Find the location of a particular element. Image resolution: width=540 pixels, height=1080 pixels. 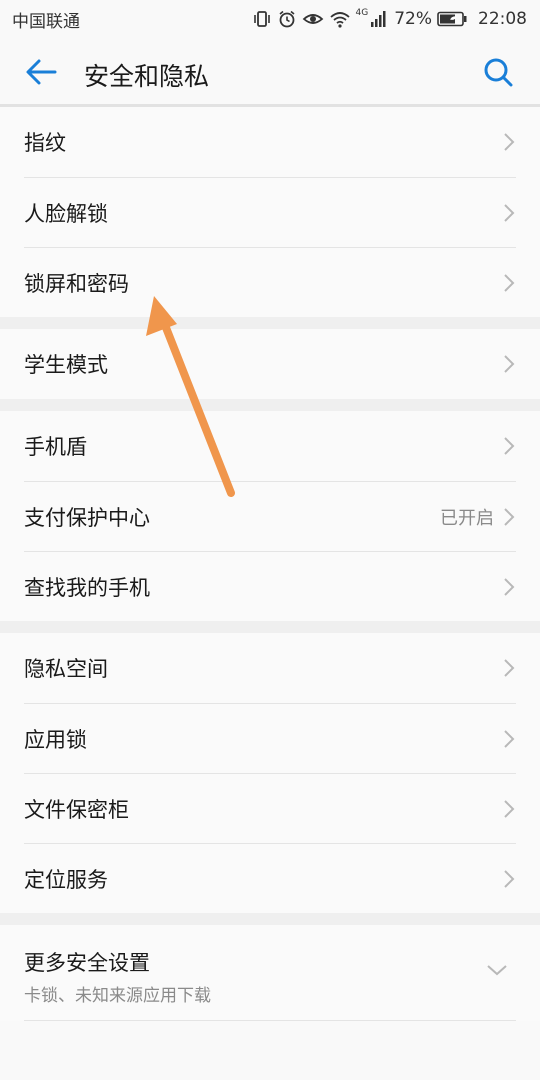

status-value: 已开启 is located at coordinates (467, 518).